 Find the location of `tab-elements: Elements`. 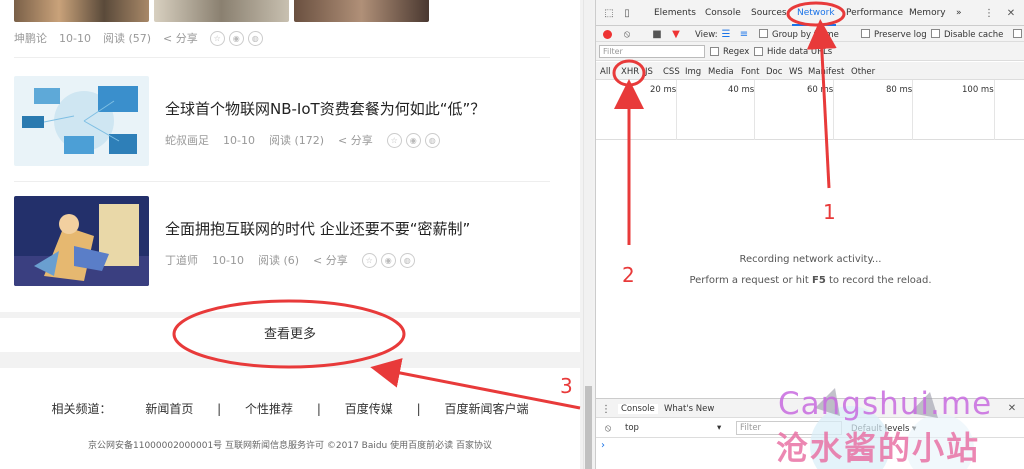

tab-elements: Elements is located at coordinates (675, 13).